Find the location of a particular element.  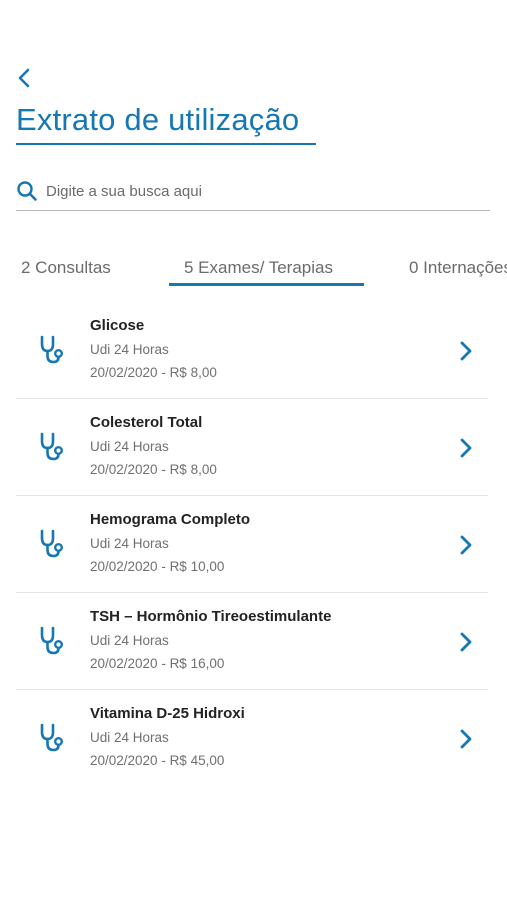

back-button is located at coordinates (24, 78).